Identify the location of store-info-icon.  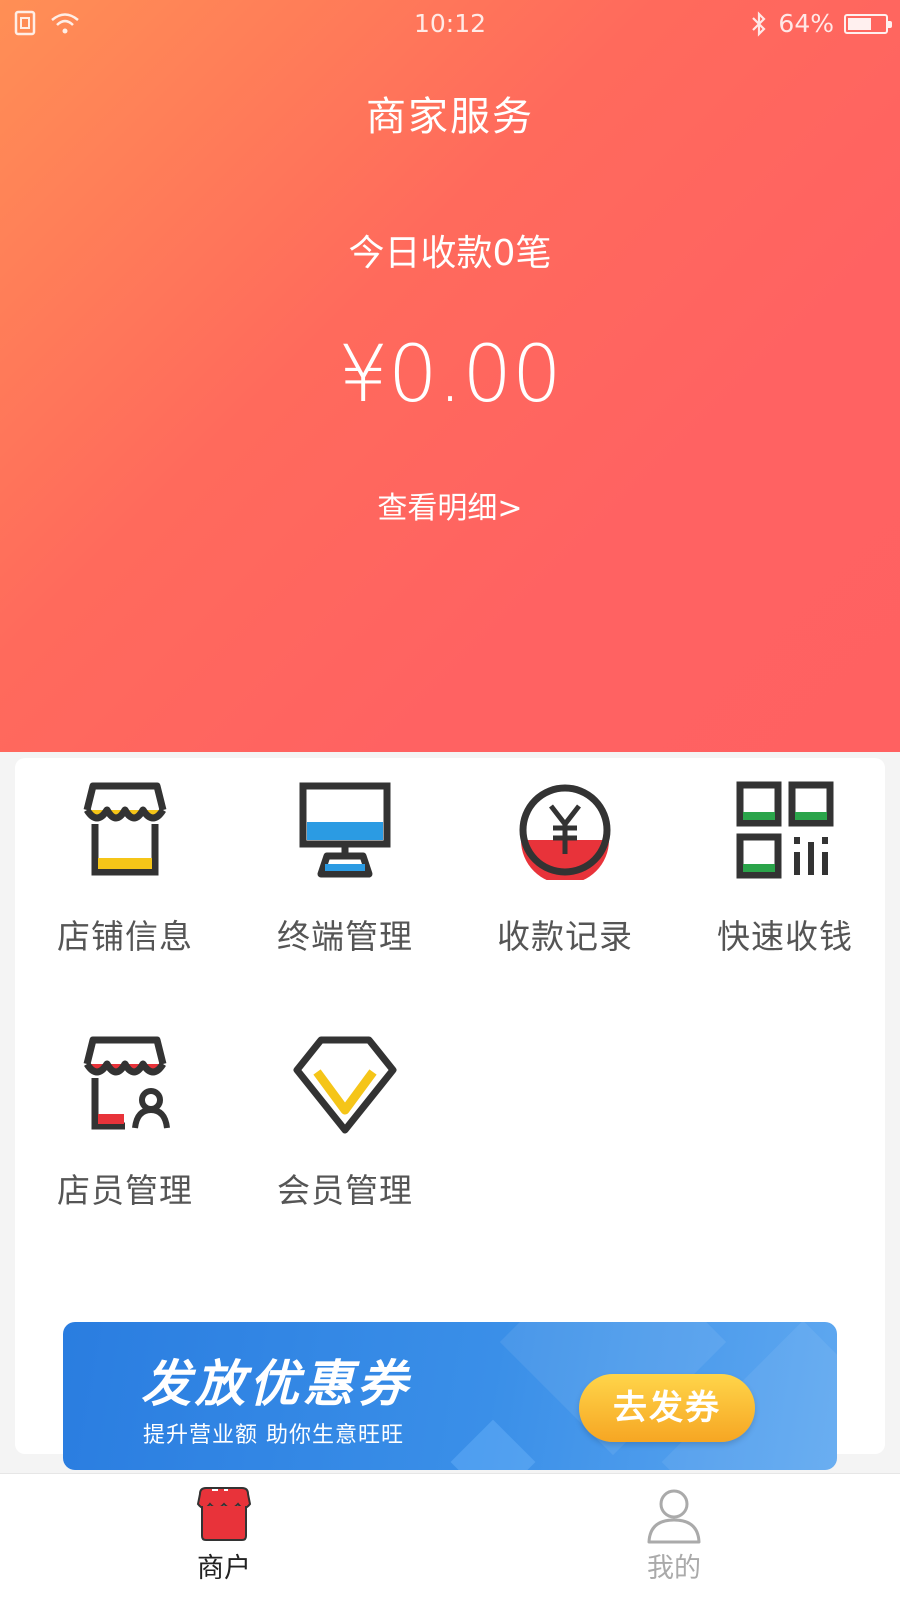
(125, 829).